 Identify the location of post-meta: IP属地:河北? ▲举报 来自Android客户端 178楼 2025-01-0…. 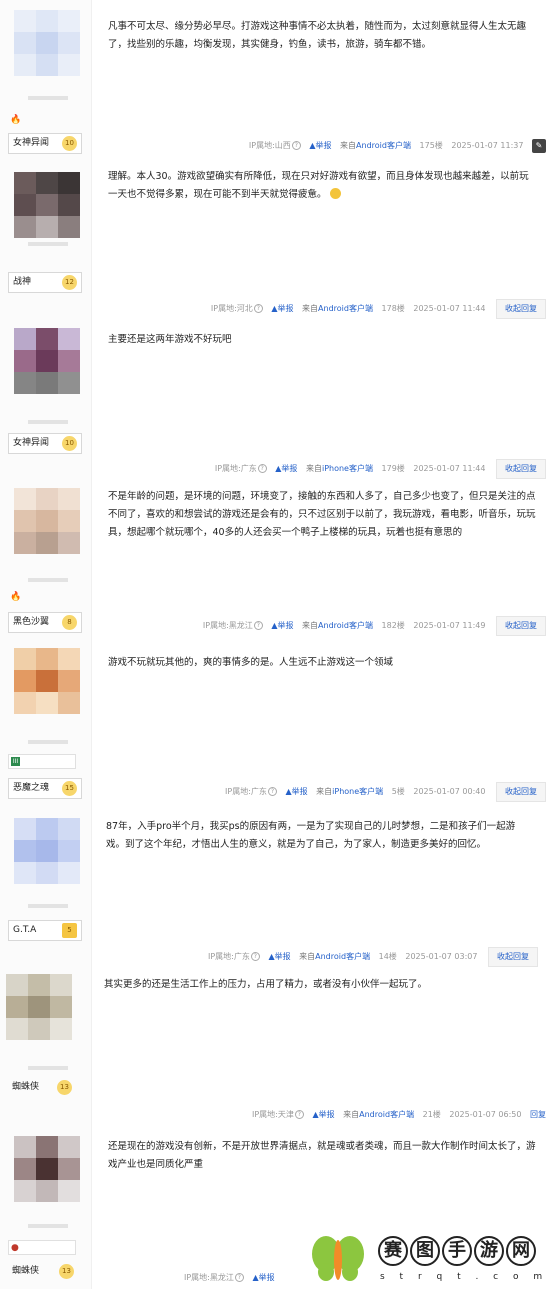
(378, 309).